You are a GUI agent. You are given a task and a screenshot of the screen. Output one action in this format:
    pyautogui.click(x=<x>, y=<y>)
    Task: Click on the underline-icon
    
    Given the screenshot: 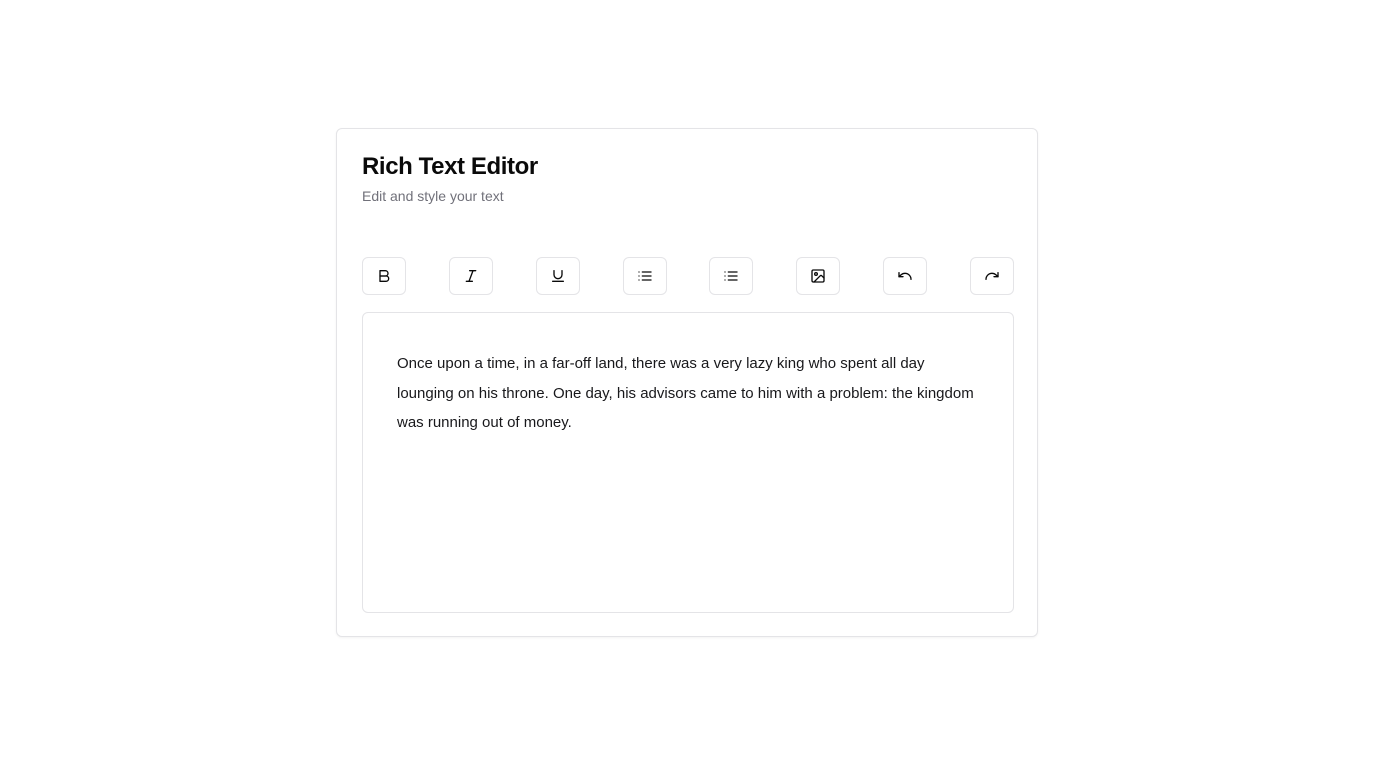 What is the action you would take?
    pyautogui.click(x=558, y=276)
    